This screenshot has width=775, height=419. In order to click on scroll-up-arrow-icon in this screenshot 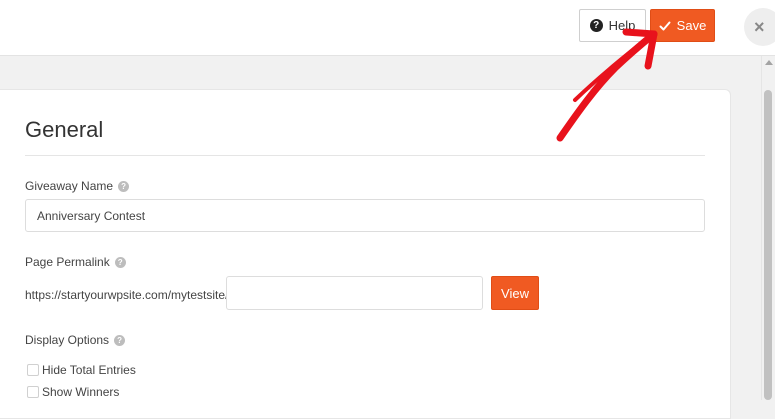, I will do `click(769, 62)`.